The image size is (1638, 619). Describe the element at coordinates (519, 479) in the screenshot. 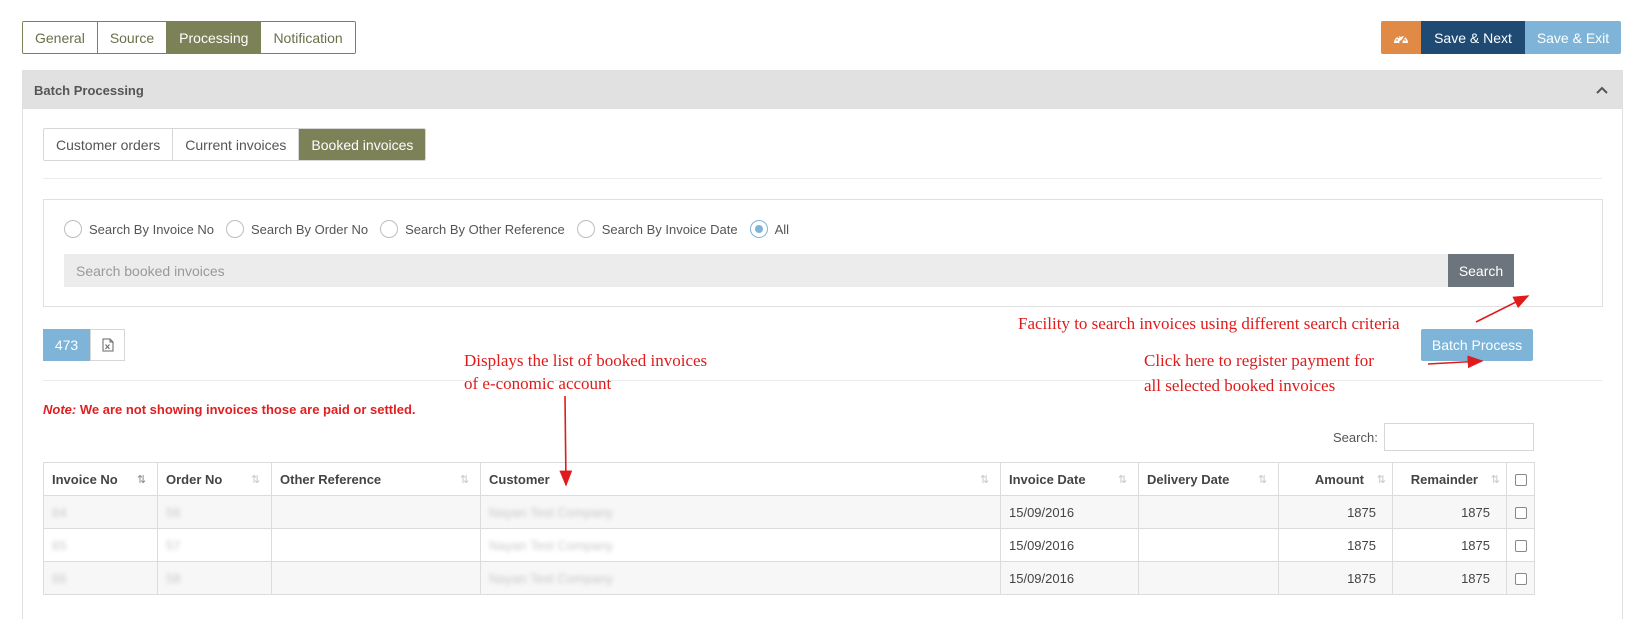

I see `header-label: Customer` at that location.